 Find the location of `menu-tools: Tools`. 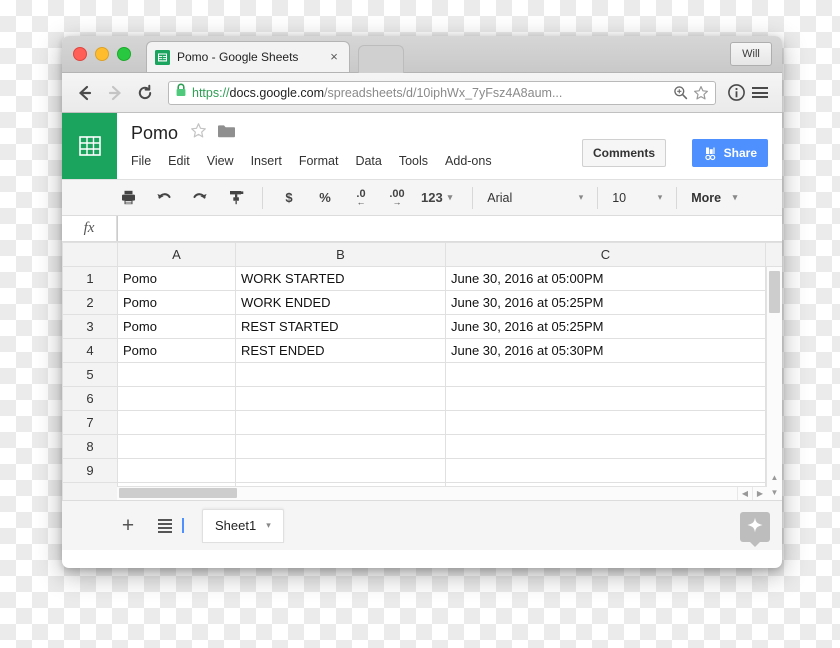

menu-tools: Tools is located at coordinates (413, 161).